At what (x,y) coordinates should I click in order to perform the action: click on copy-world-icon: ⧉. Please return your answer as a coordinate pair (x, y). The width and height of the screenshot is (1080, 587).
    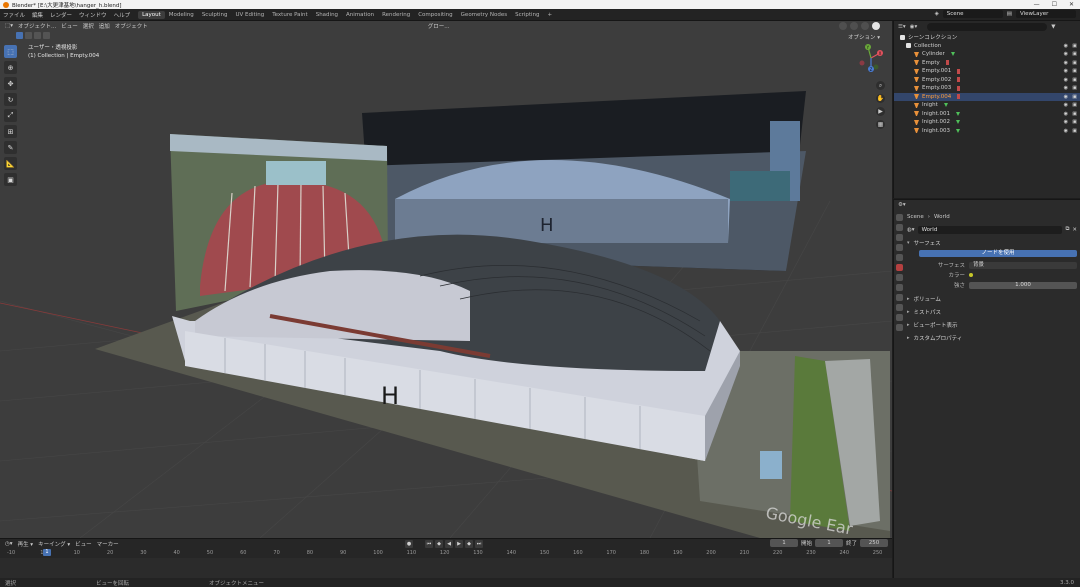
    Looking at the image, I should click on (1067, 229).